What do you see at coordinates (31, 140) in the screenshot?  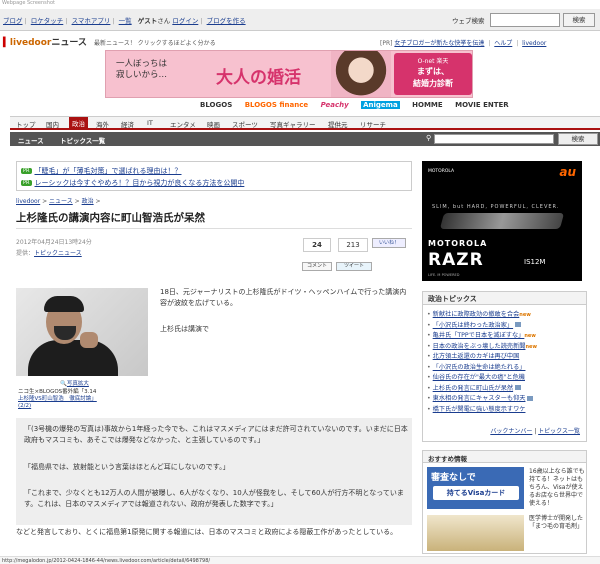 I see `subnav-news: ニュース` at bounding box center [31, 140].